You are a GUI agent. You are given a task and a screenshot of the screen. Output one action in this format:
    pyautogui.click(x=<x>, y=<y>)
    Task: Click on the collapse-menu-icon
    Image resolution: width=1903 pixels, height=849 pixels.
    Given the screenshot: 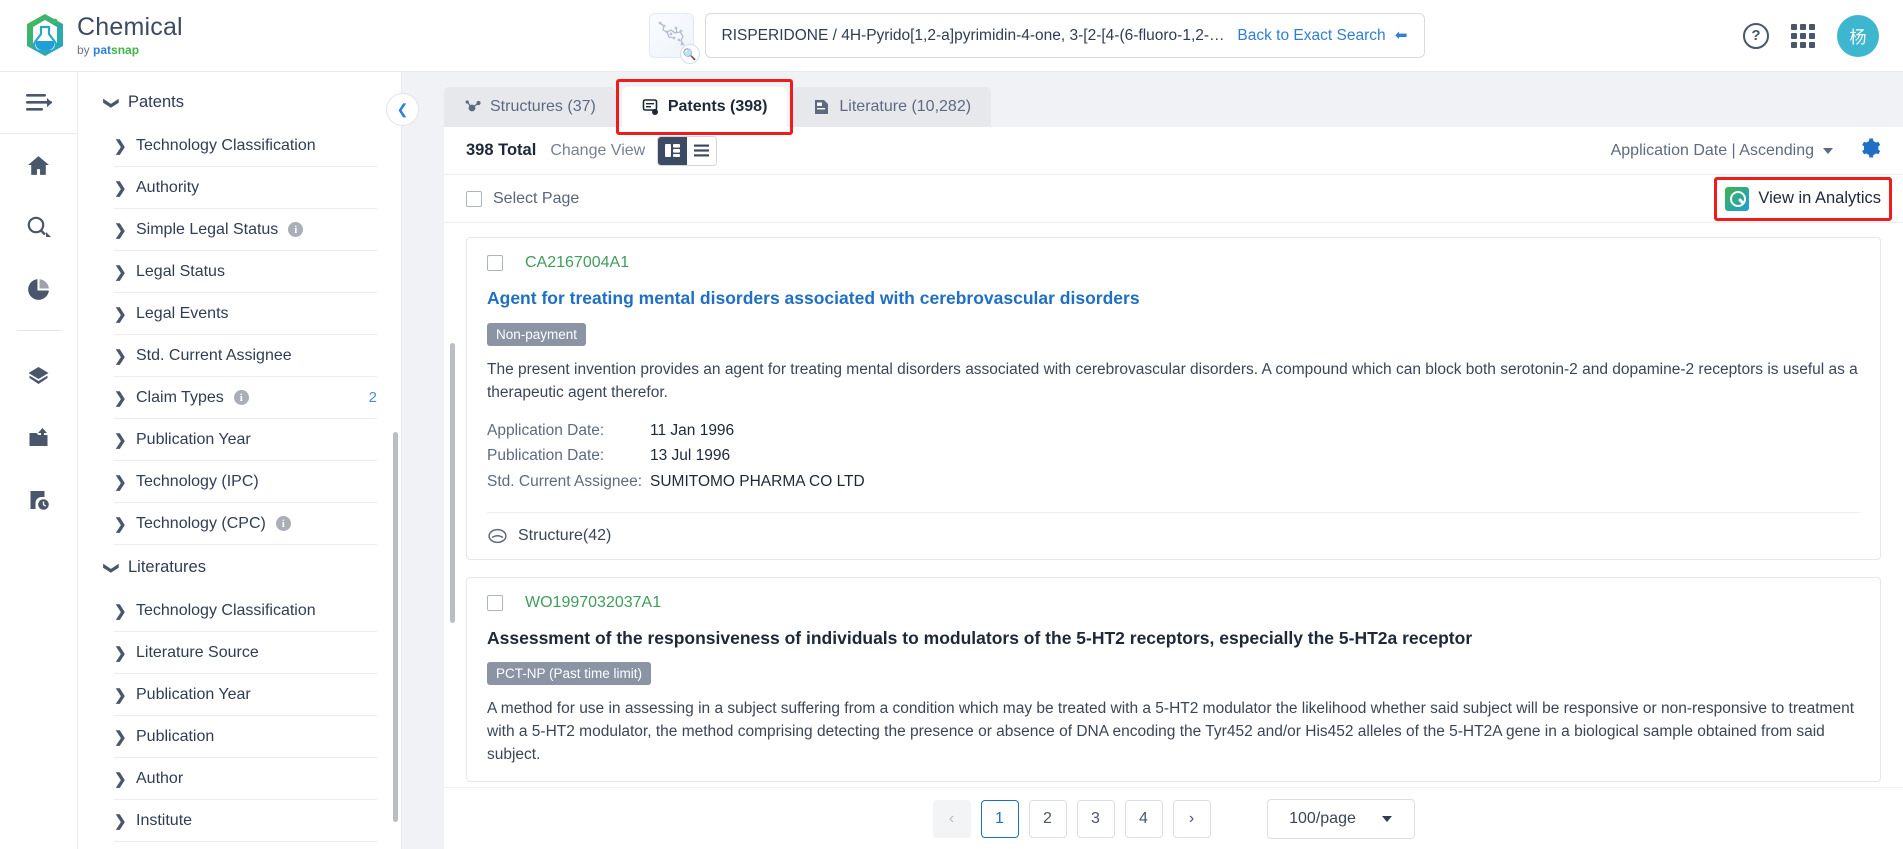 What is the action you would take?
    pyautogui.click(x=38, y=103)
    